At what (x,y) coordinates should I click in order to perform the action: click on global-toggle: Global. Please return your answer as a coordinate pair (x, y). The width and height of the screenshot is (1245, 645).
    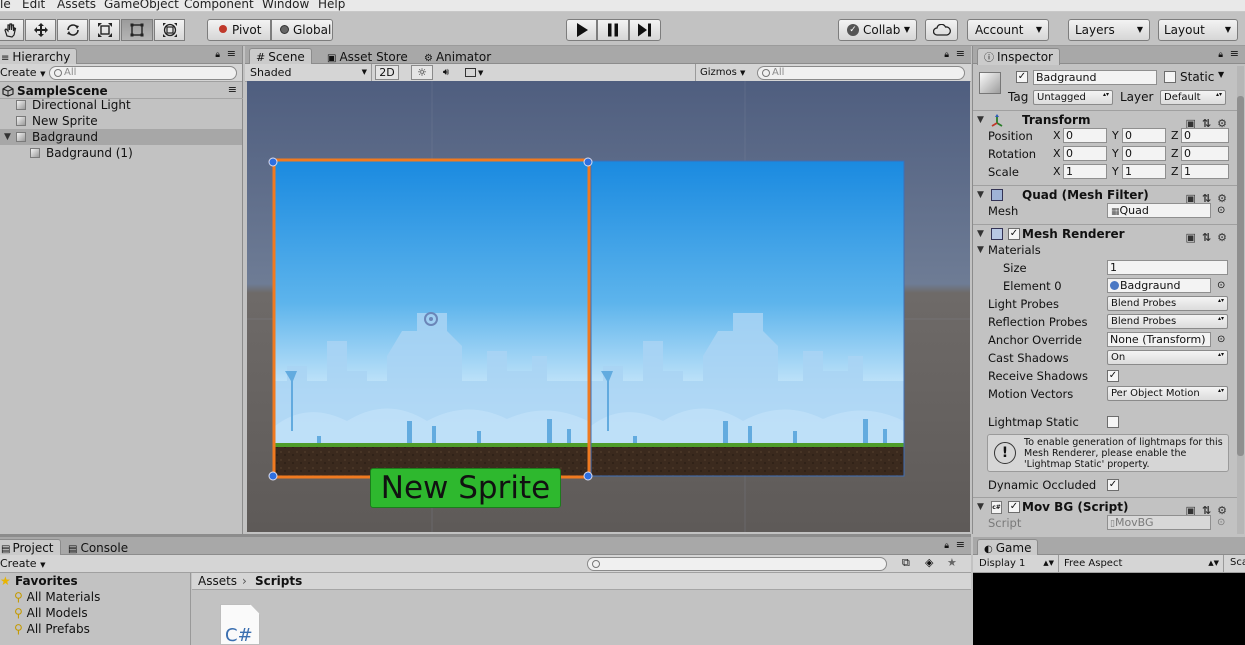
    Looking at the image, I should click on (302, 30).